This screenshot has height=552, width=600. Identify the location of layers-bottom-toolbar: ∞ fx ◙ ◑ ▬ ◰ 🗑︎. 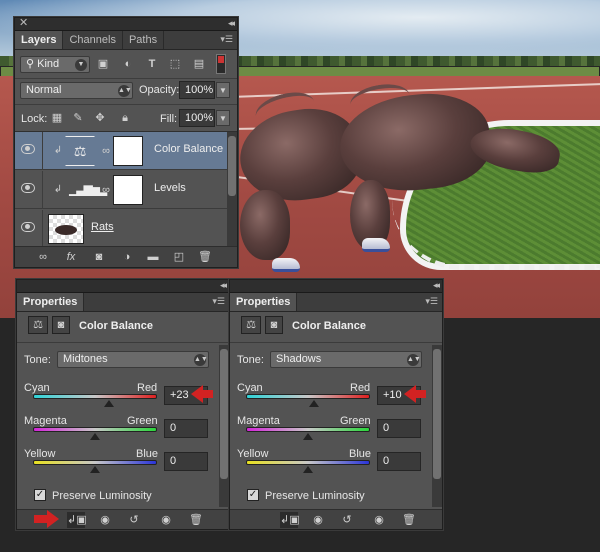
(126, 256).